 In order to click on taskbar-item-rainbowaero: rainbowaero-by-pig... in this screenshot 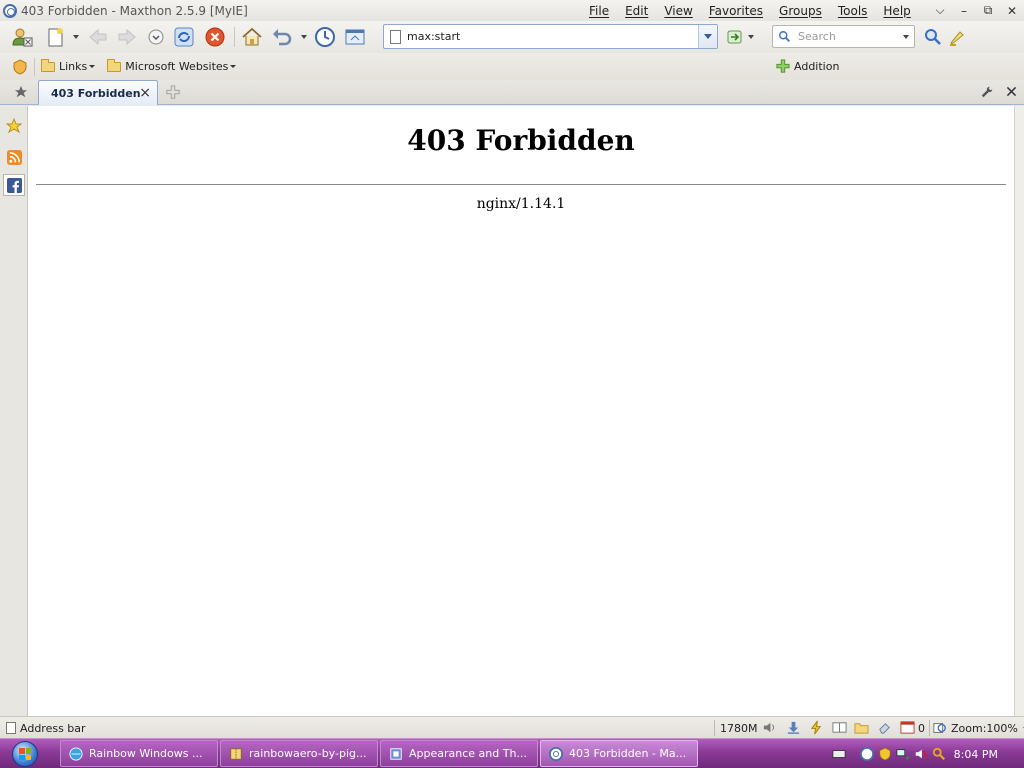, I will do `click(299, 753)`.